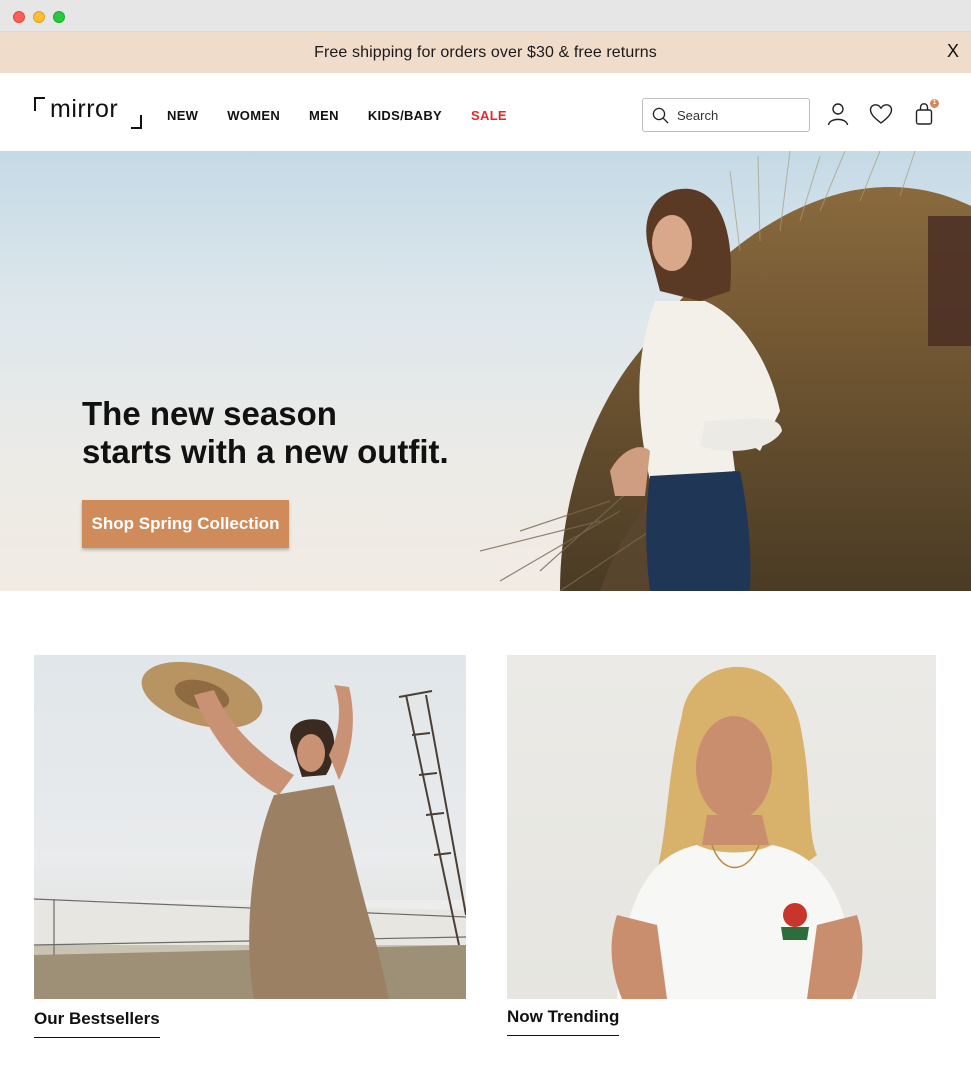  Describe the element at coordinates (39, 104) in the screenshot. I see `logo-corner-top-left` at that location.